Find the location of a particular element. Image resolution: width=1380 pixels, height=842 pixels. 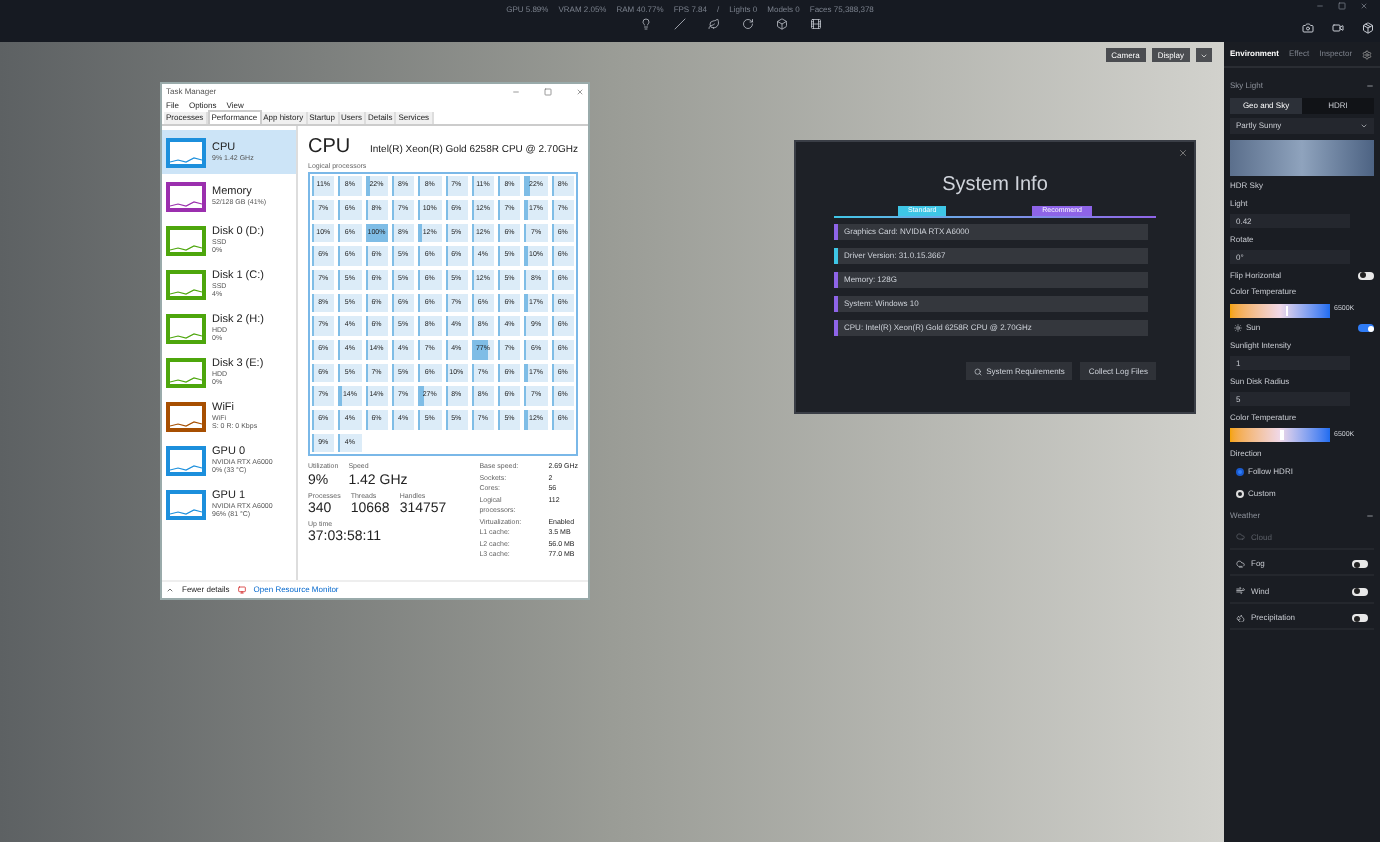

dialog-title: System Info is located at coordinates (995, 186).